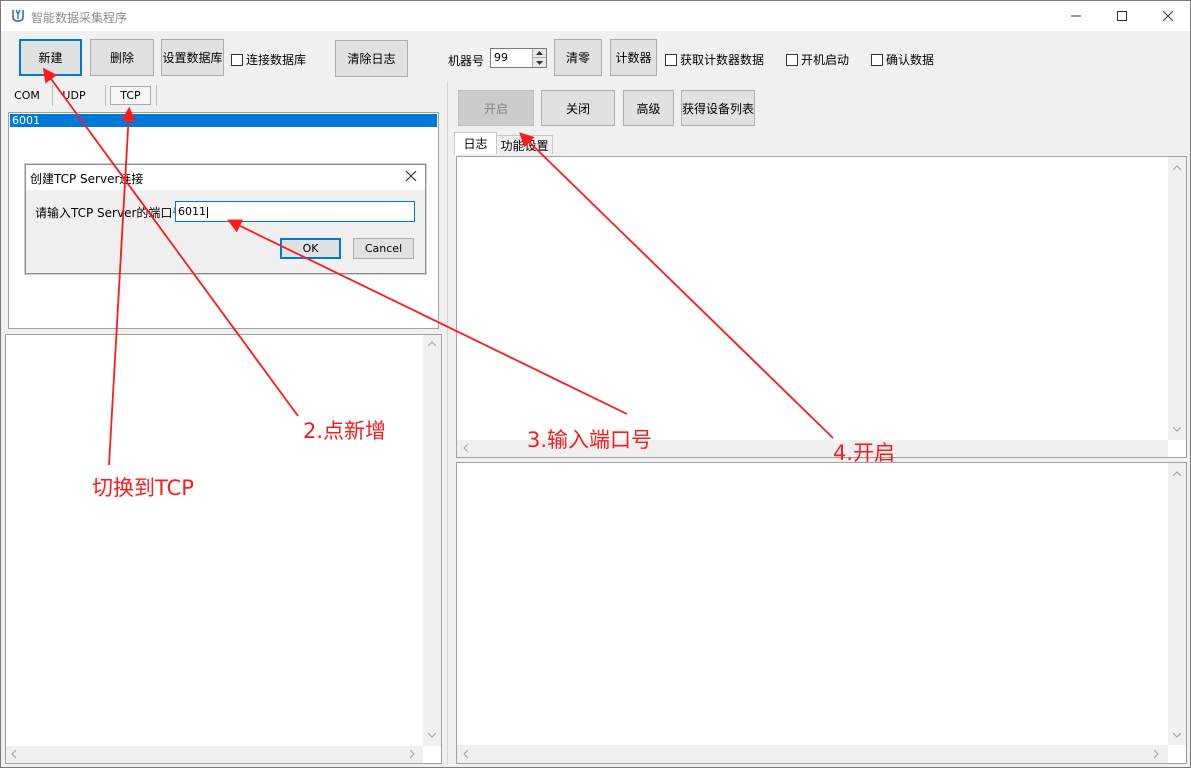  What do you see at coordinates (225, 177) in the screenshot?
I see `dialog-title-bar: 创建TCP Server连接` at bounding box center [225, 177].